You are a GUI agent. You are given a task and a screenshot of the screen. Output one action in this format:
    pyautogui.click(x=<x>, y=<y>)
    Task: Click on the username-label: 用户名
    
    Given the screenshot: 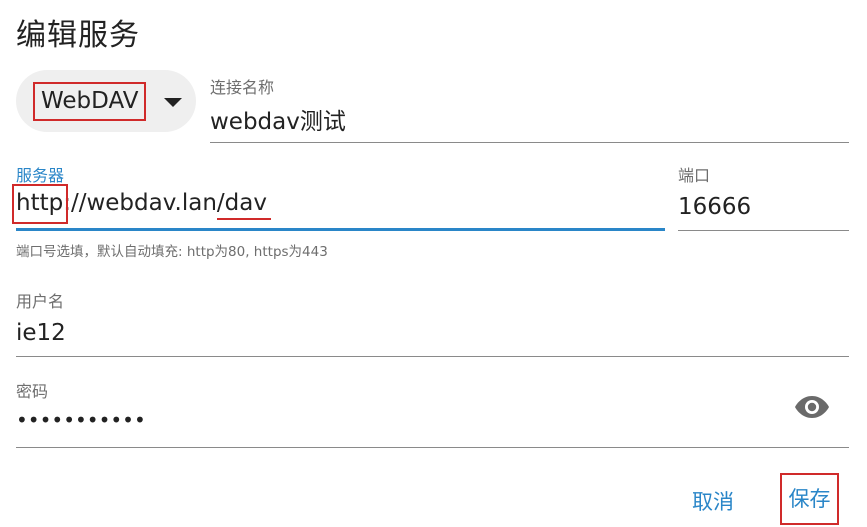 What is the action you would take?
    pyautogui.click(x=40, y=301)
    